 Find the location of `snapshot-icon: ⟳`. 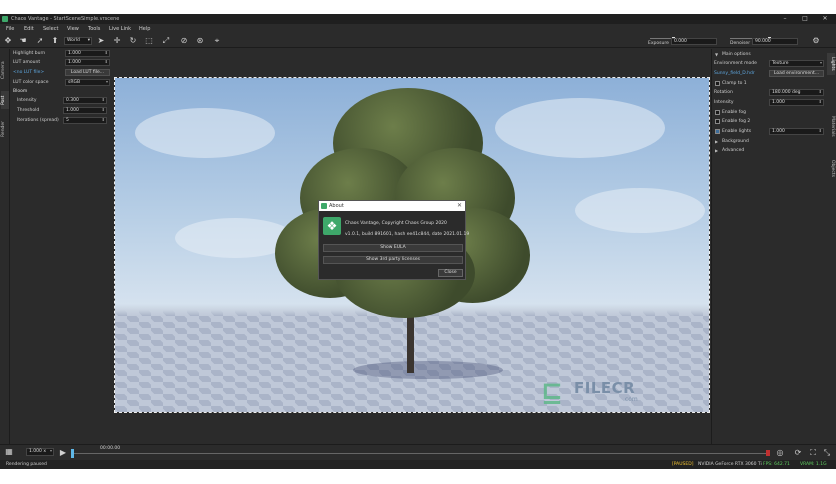

snapshot-icon: ⟳ is located at coordinates (798, 453).